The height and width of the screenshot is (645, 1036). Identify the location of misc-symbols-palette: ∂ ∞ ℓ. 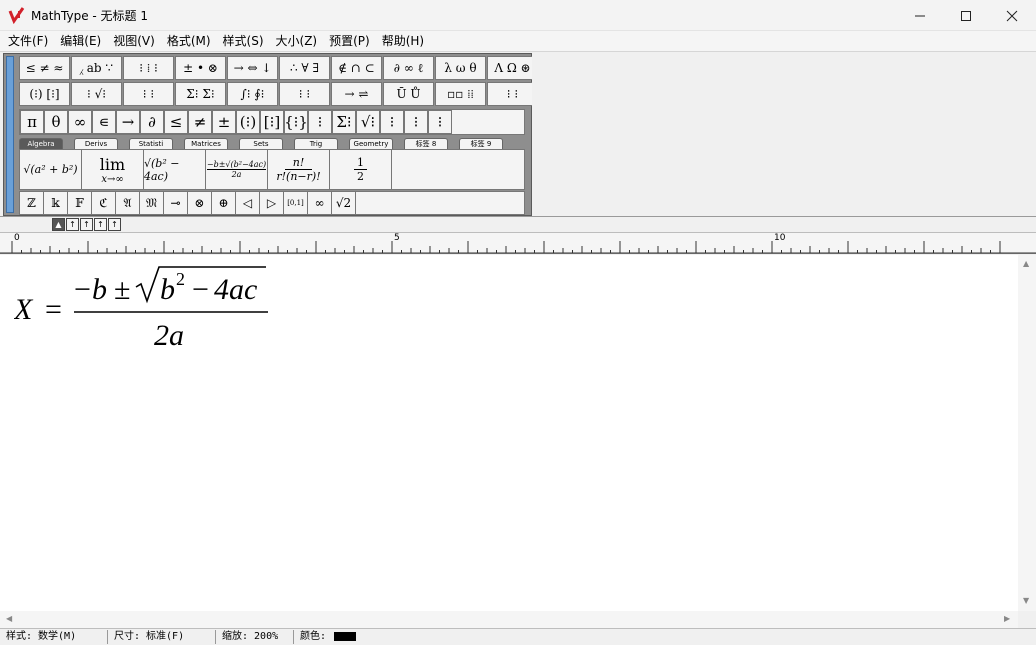
(408, 68).